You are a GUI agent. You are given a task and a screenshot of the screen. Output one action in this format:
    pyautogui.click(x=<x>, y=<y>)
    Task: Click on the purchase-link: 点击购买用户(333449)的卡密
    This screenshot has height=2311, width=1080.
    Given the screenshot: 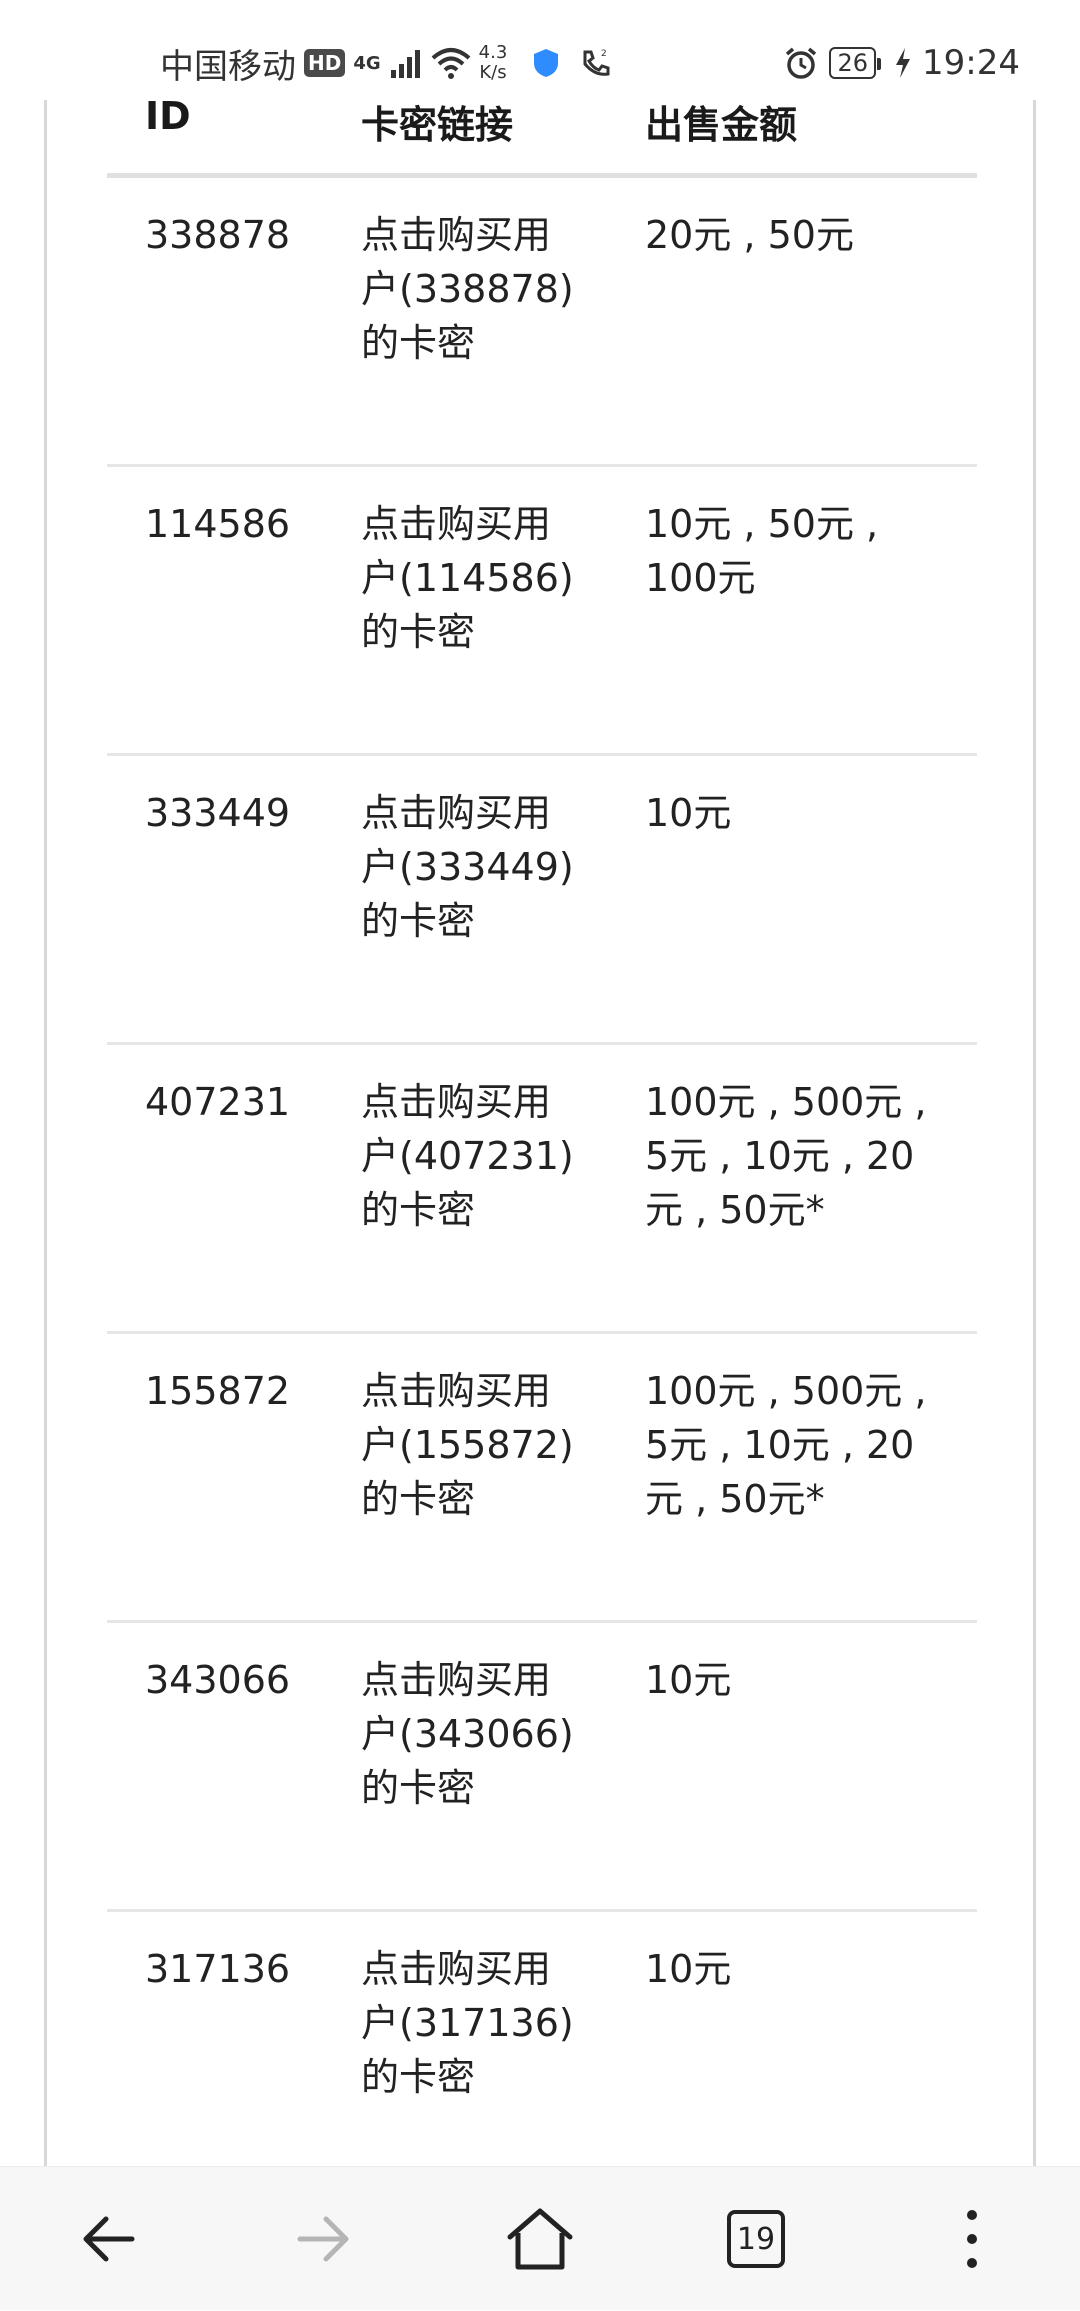 What is the action you would take?
    pyautogui.click(x=481, y=867)
    